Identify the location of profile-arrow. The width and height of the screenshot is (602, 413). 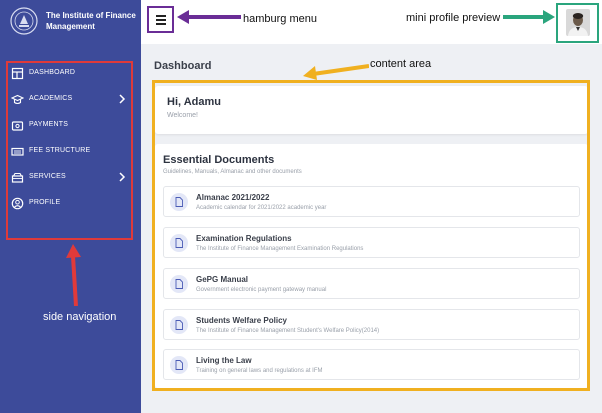
(529, 17).